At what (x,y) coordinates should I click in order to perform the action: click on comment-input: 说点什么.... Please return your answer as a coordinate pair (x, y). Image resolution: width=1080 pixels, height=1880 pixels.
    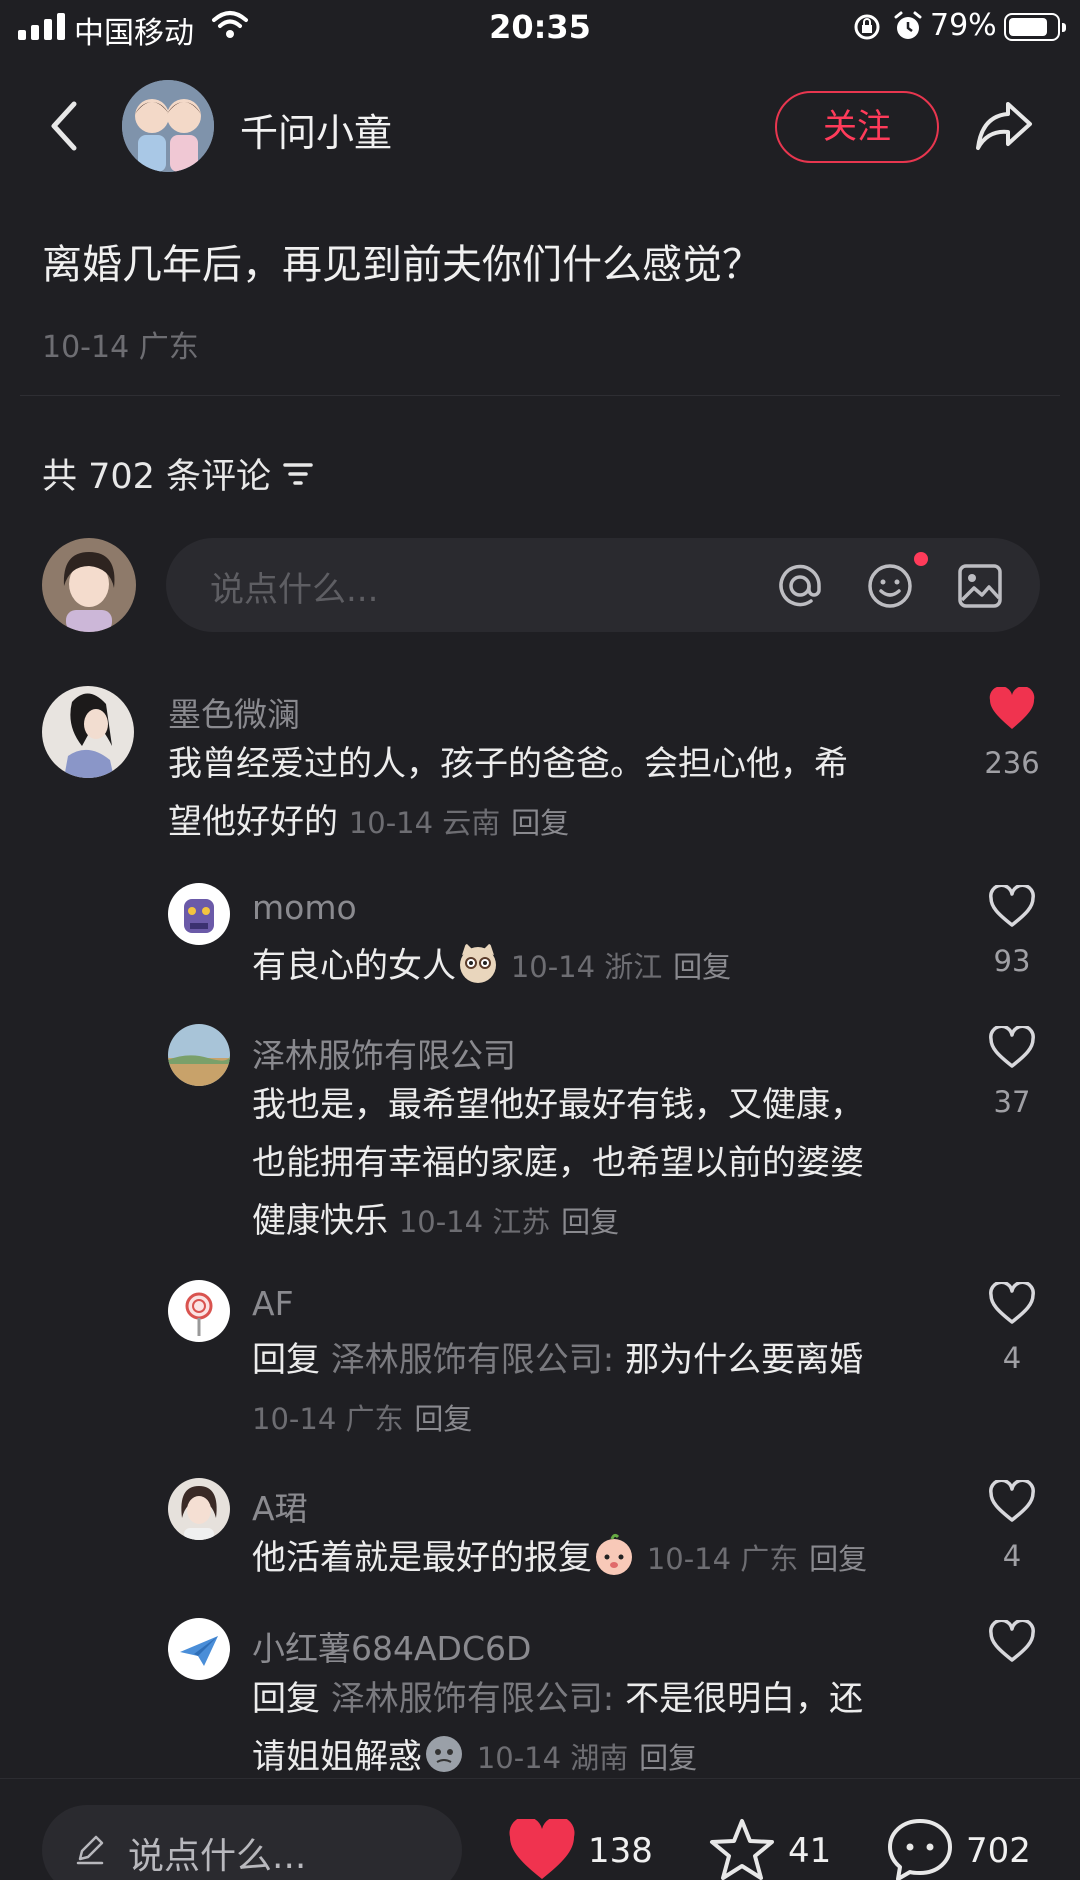
    Looking at the image, I should click on (603, 585).